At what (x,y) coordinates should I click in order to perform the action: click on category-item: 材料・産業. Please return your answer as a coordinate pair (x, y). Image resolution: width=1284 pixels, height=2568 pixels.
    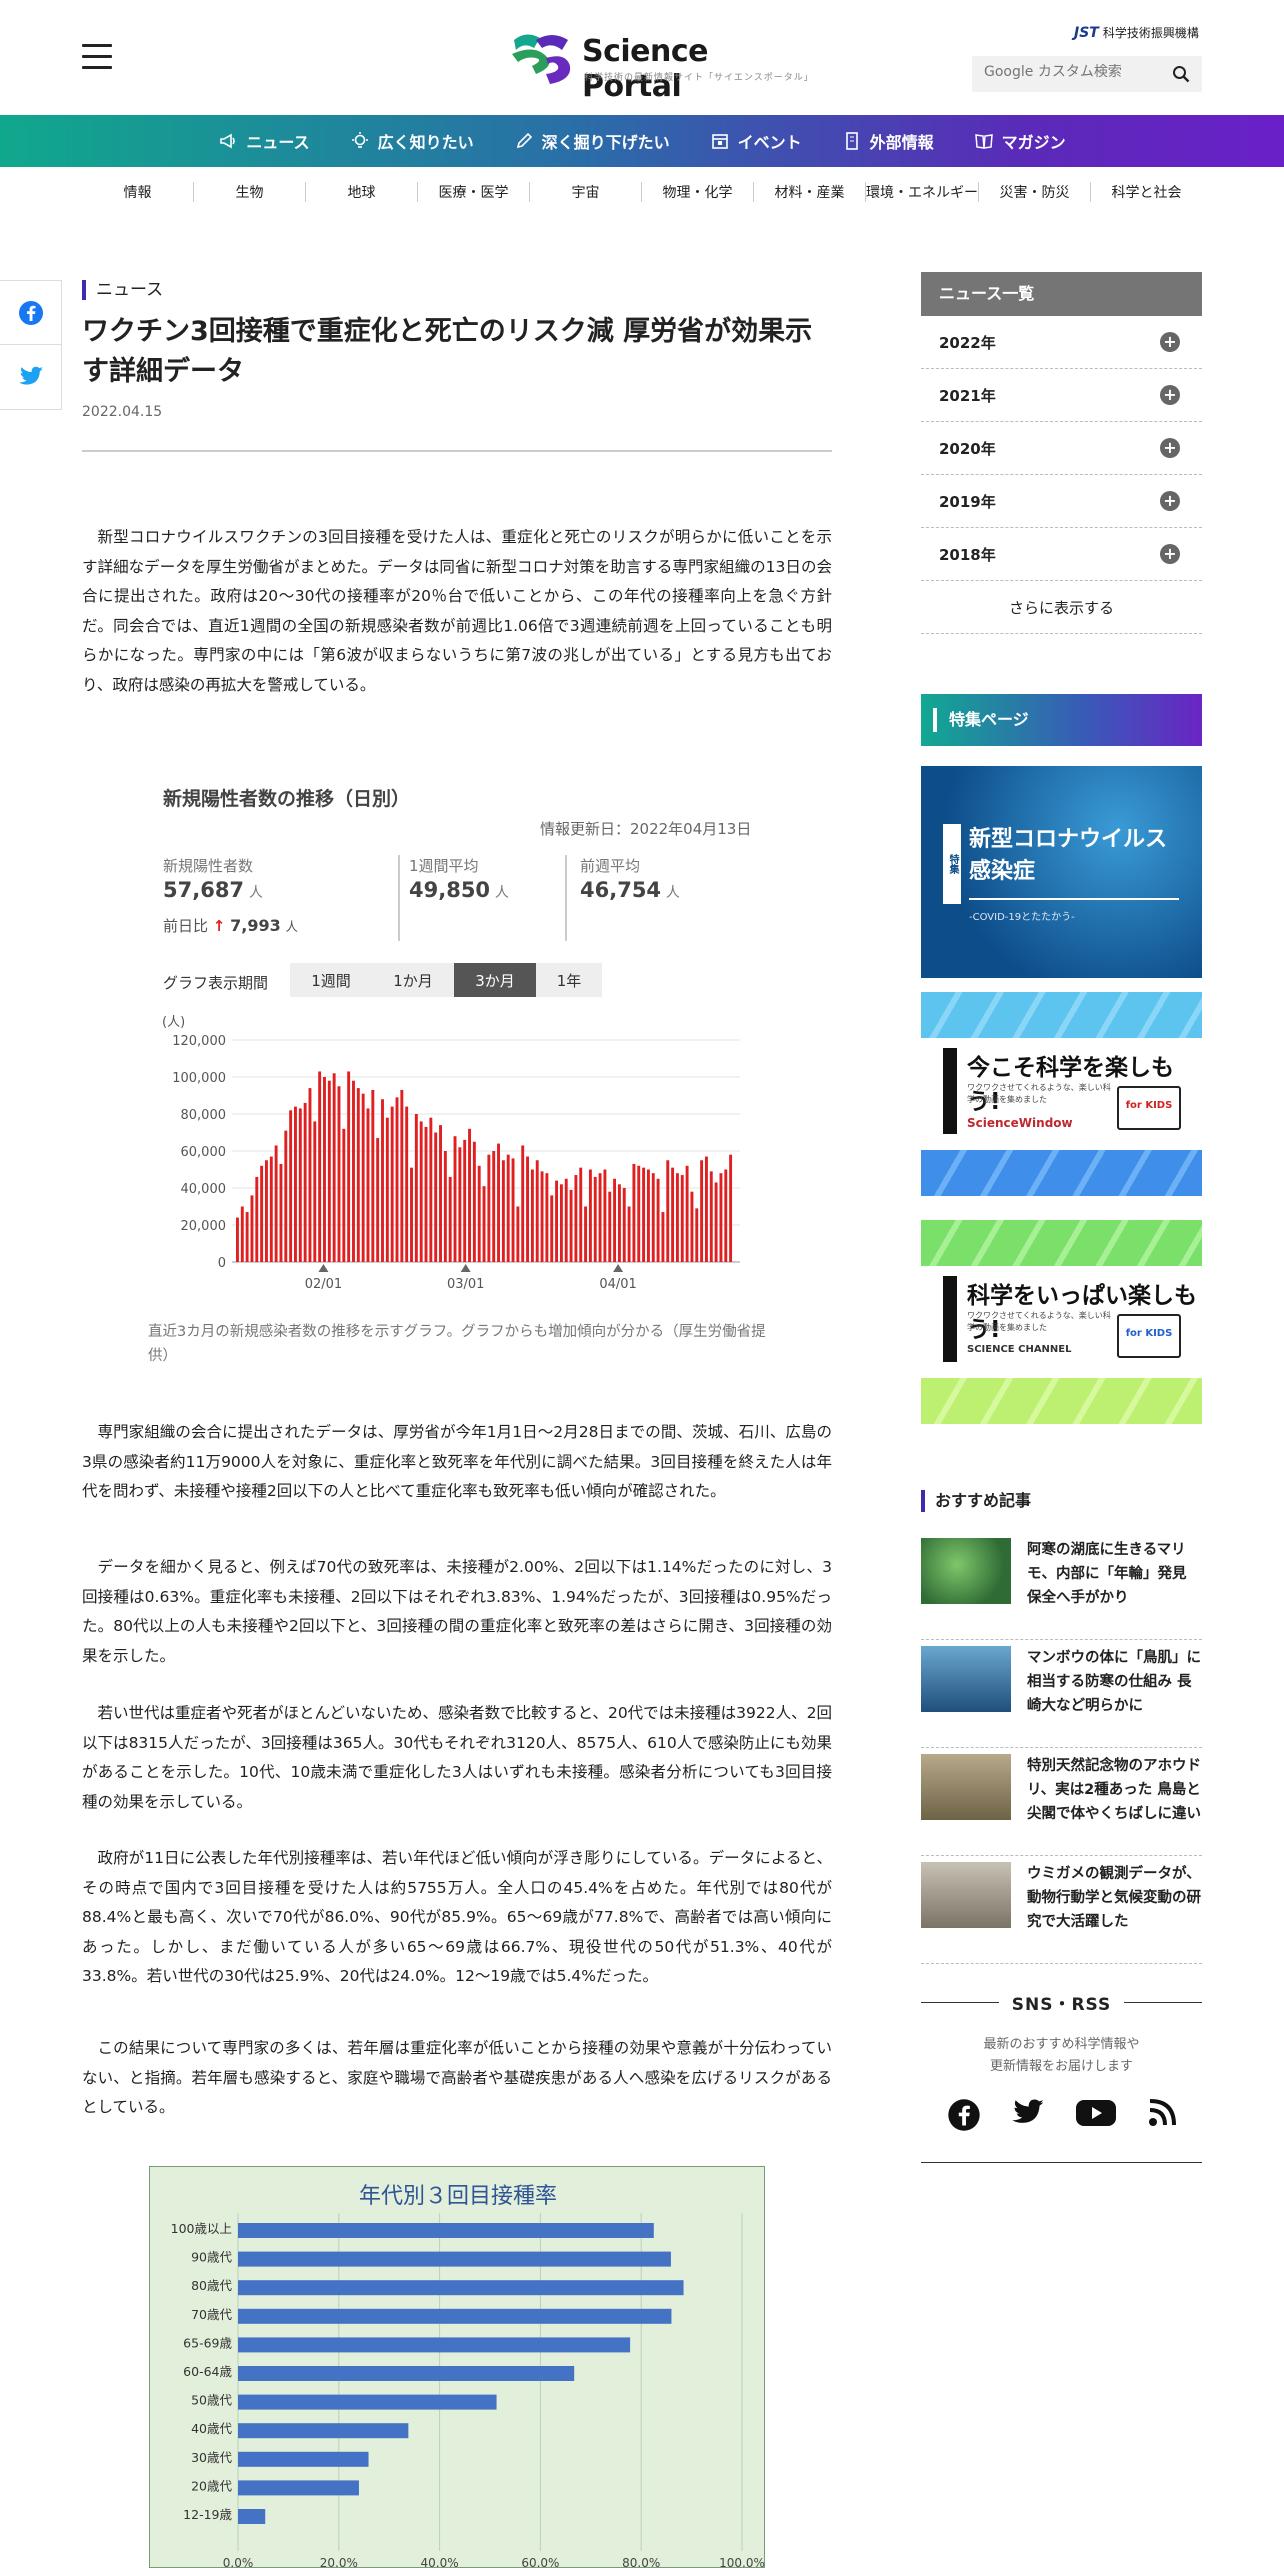
    Looking at the image, I should click on (810, 192).